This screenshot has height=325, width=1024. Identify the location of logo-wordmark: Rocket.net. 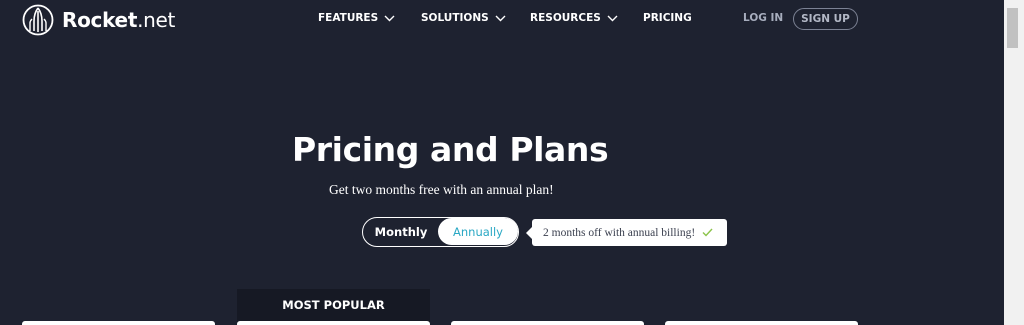
(118, 20).